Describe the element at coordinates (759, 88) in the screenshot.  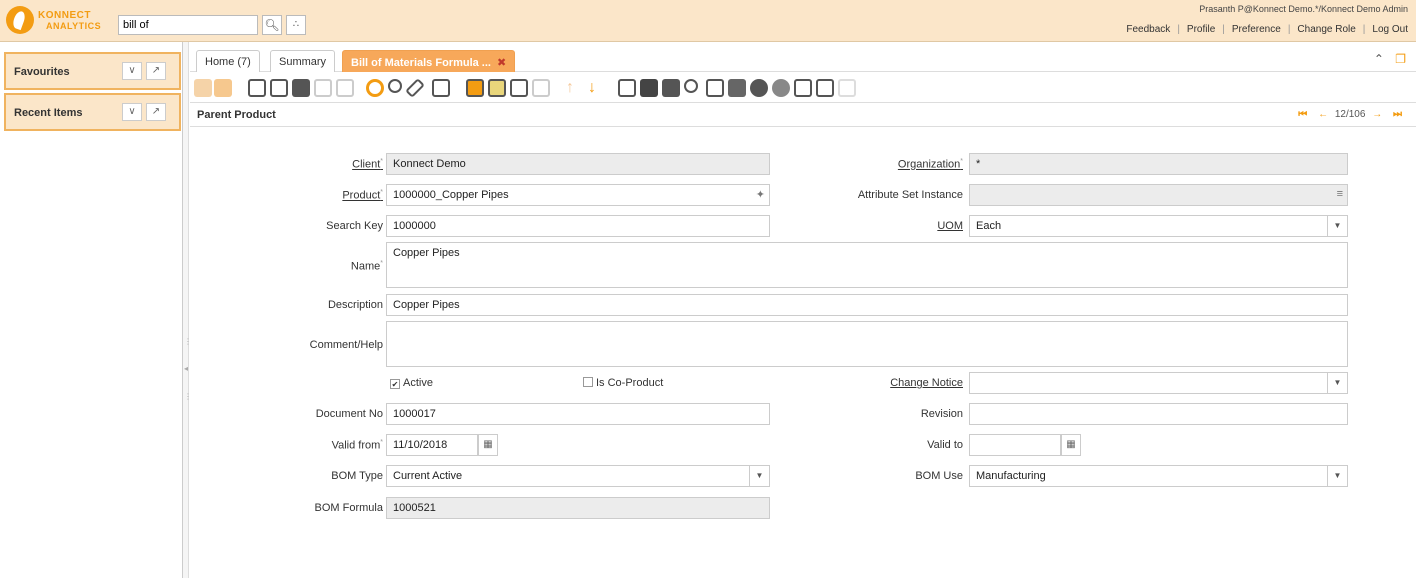
I see `product-info-icon` at that location.